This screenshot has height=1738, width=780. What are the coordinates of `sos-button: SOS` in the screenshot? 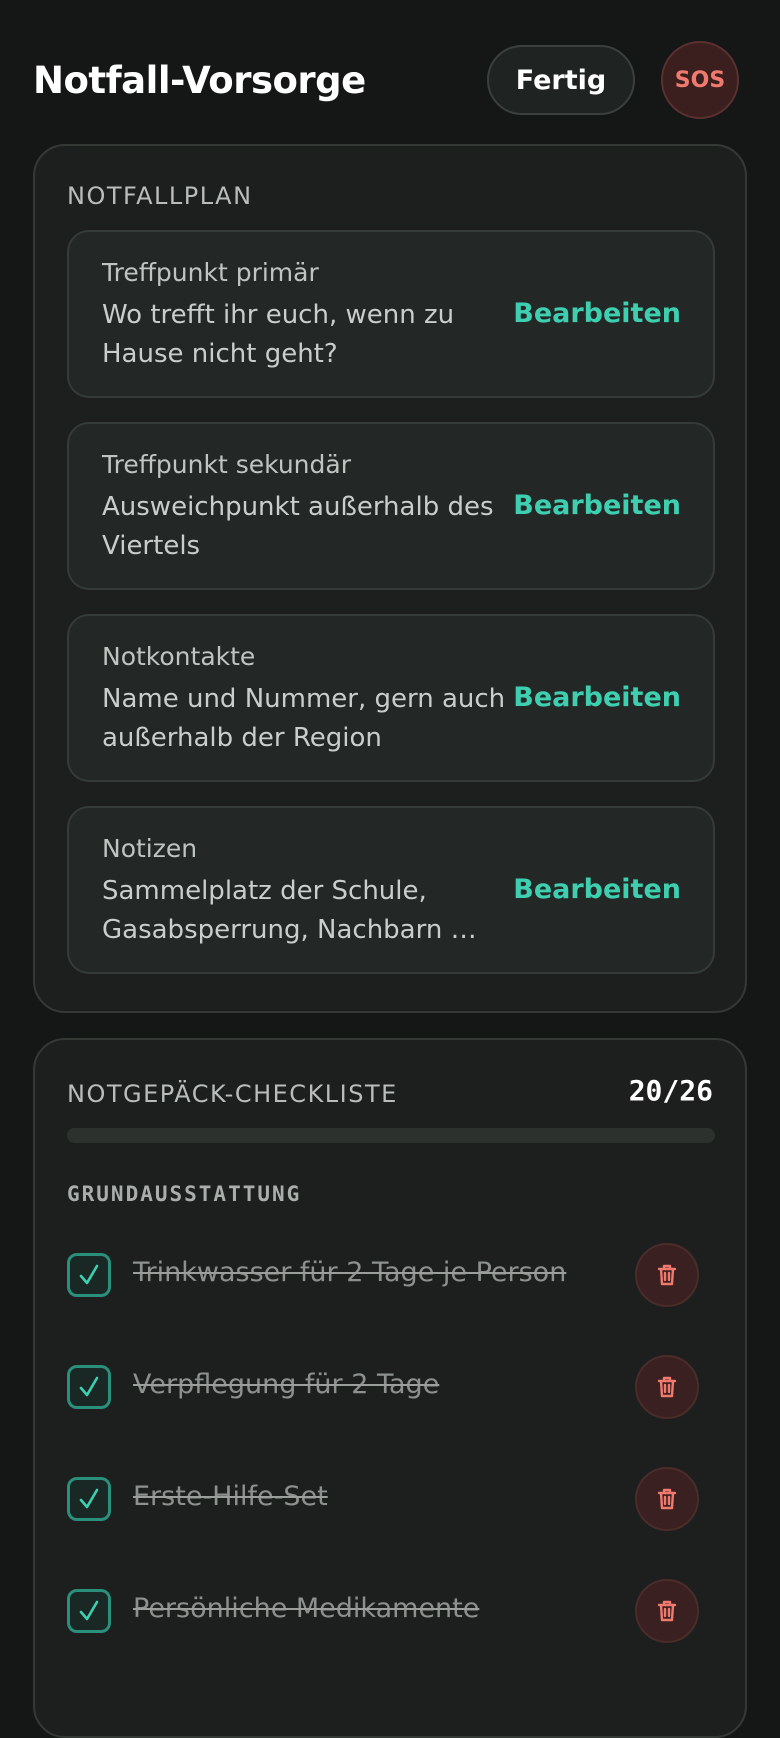 It's located at (700, 80).